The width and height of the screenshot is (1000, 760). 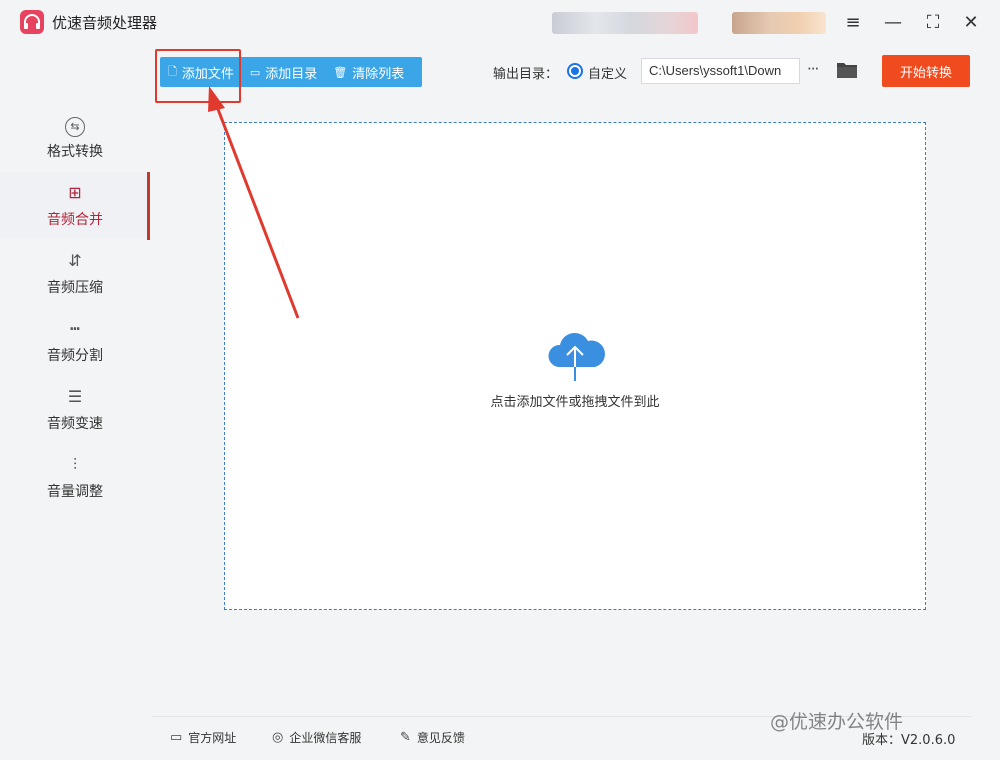 What do you see at coordinates (75, 424) in the screenshot?
I see `sidebar-item-label: 音频变速` at bounding box center [75, 424].